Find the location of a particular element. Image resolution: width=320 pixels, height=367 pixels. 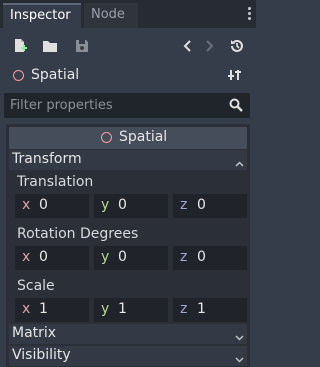

object-tools-icon is located at coordinates (235, 77).